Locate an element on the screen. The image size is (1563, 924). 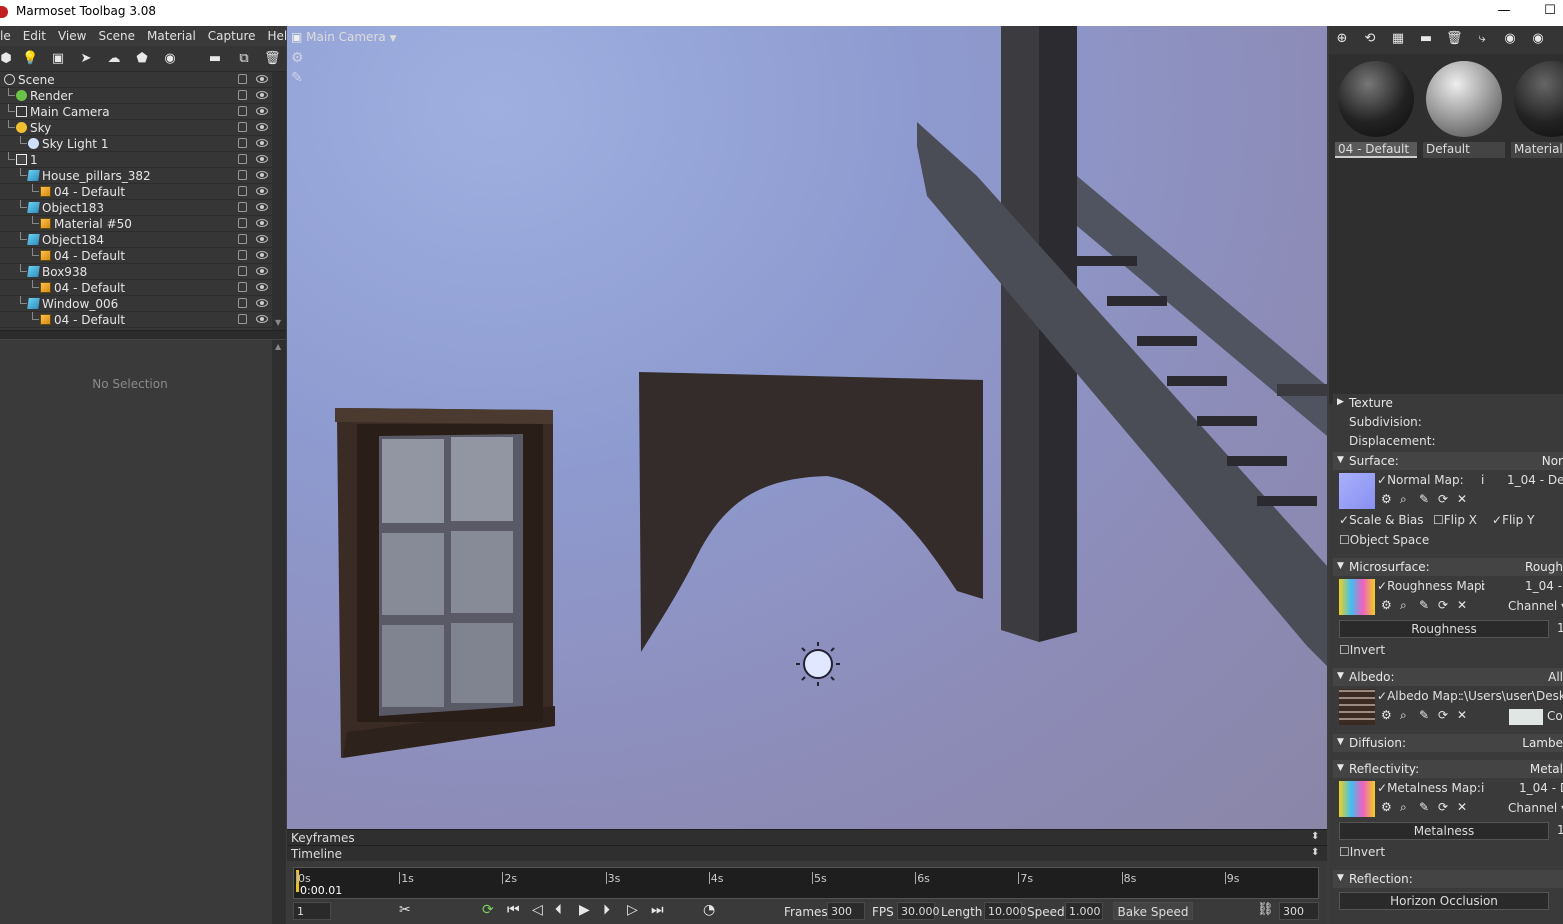
add-shadow-catcher-icon: ⬟ is located at coordinates (142, 59).